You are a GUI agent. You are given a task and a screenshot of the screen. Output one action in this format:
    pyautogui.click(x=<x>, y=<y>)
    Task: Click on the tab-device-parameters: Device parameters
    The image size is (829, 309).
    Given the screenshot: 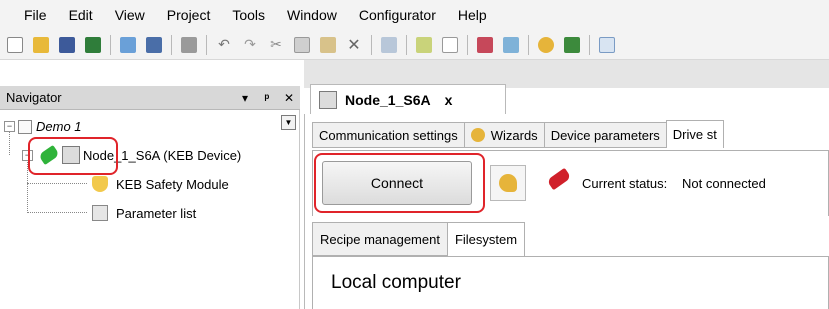 What is the action you would take?
    pyautogui.click(x=605, y=135)
    